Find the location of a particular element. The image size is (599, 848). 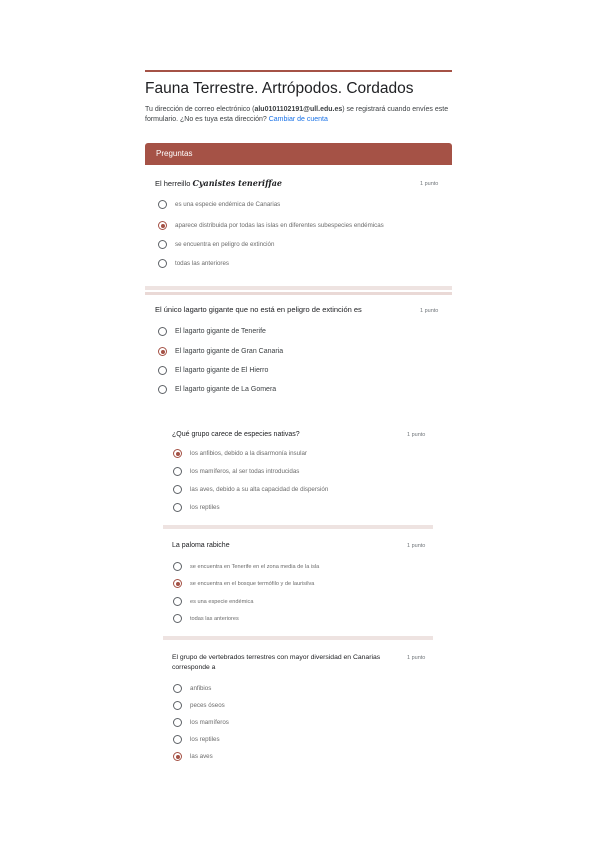

option: El lagarto gigante de Tenerife is located at coordinates (212, 331).